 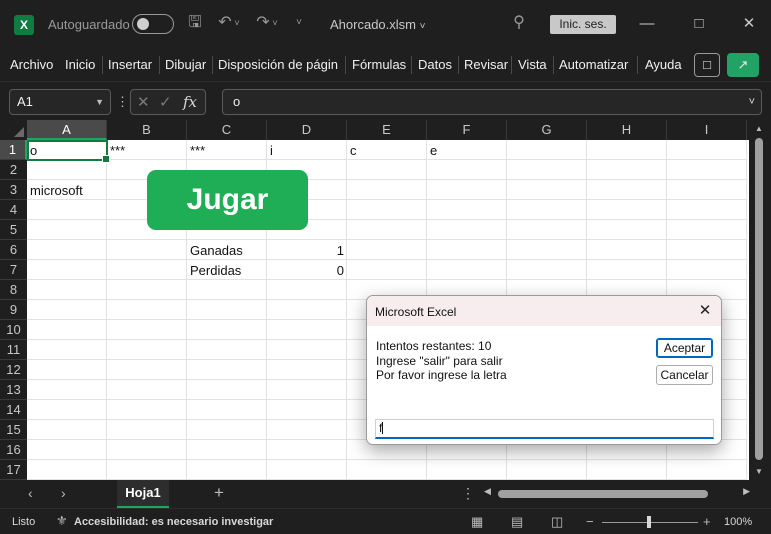 What do you see at coordinates (13, 150) in the screenshot?
I see `row-header: 1` at bounding box center [13, 150].